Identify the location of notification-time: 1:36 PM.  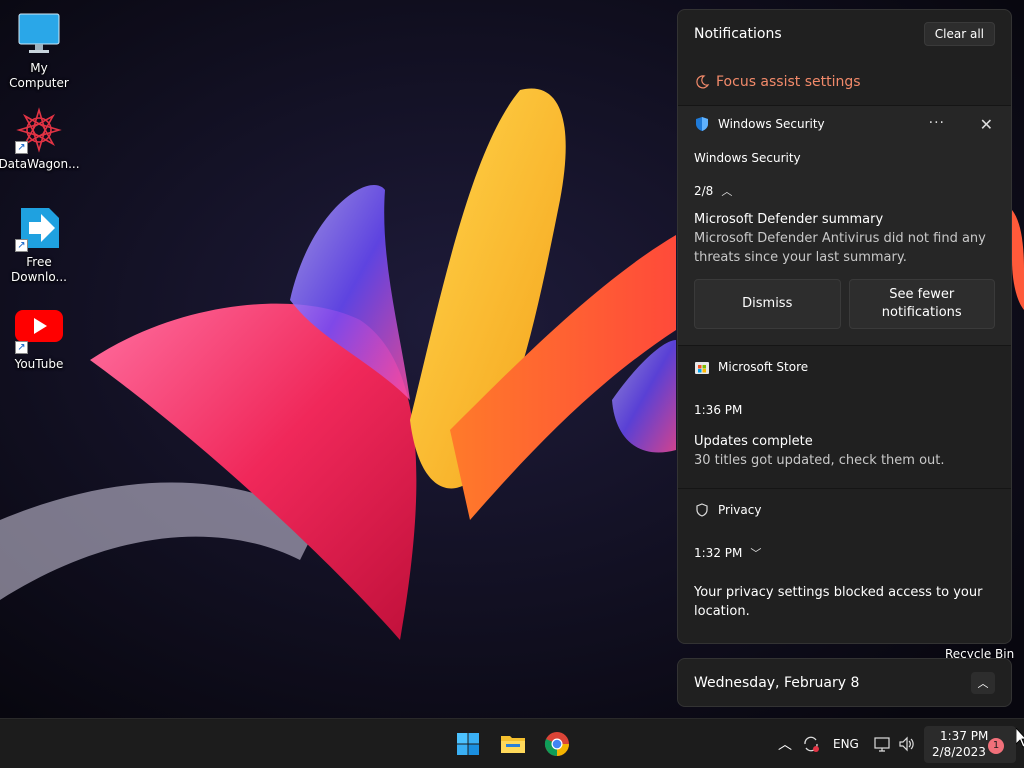
(844, 410).